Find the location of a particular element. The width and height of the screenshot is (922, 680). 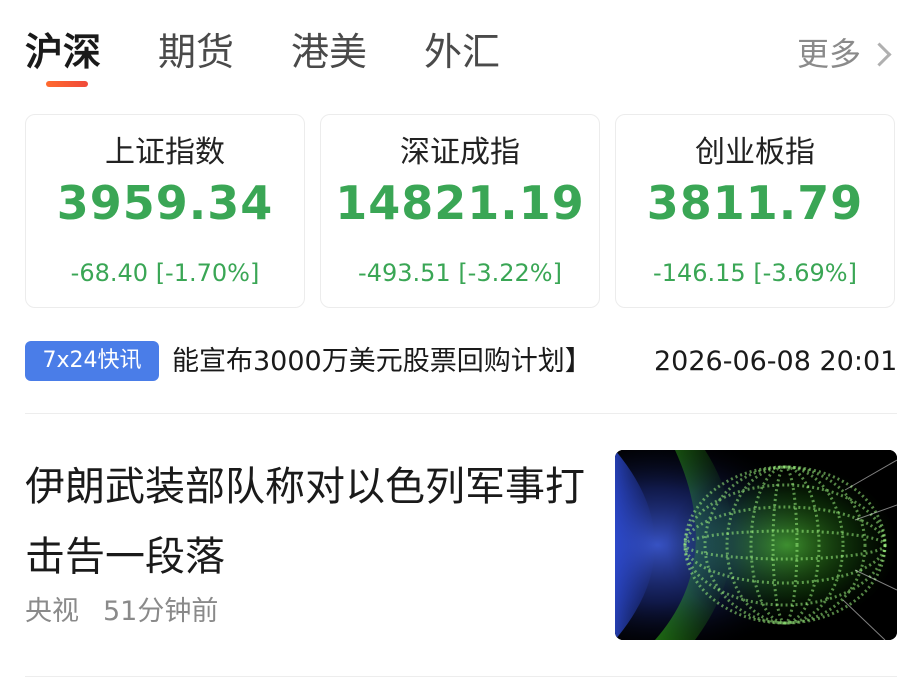

divider is located at coordinates (461, 676).